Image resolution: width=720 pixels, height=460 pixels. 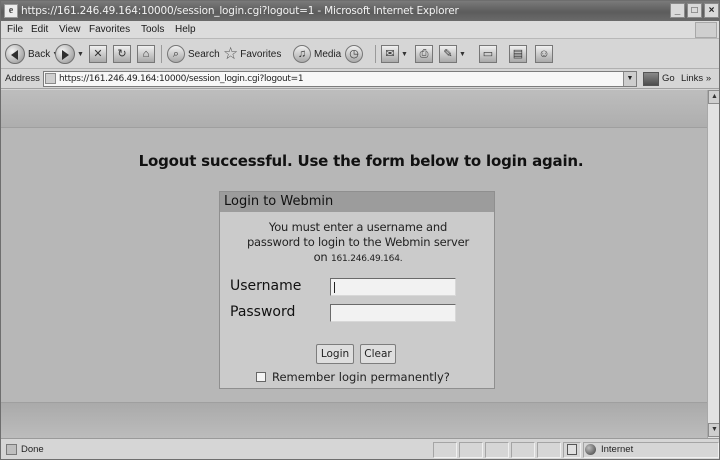 I want to click on status-text: Done, so click(x=32, y=449).